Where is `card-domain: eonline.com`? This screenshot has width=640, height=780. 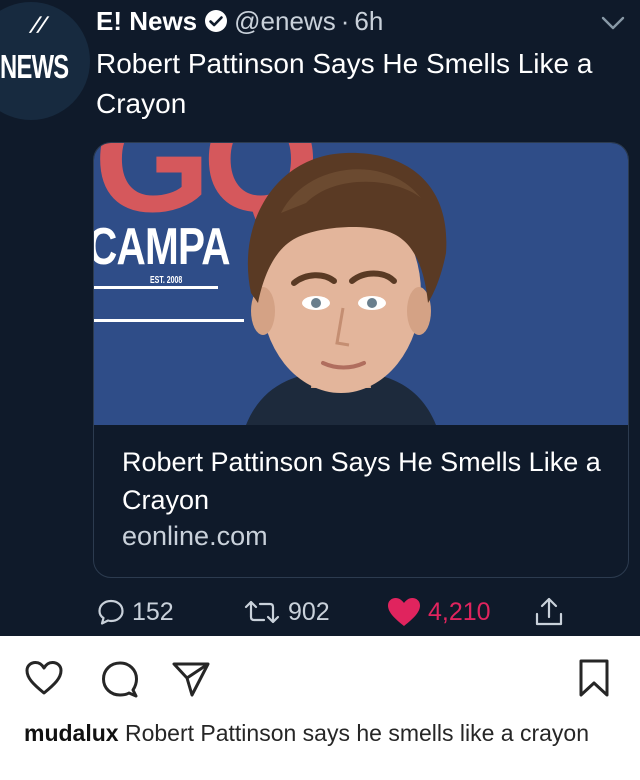
card-domain: eonline.com is located at coordinates (195, 536).